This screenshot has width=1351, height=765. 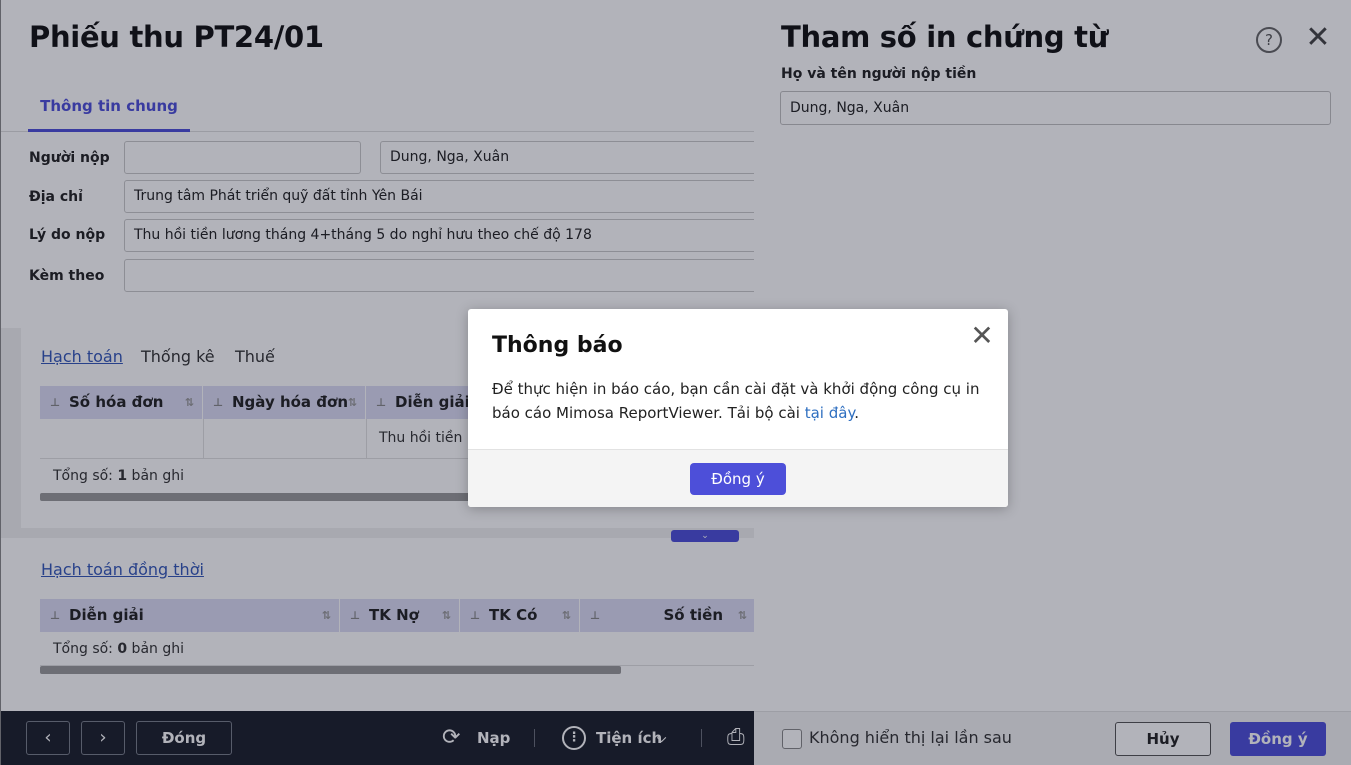 What do you see at coordinates (982, 336) in the screenshot?
I see `close-icon: ✕` at bounding box center [982, 336].